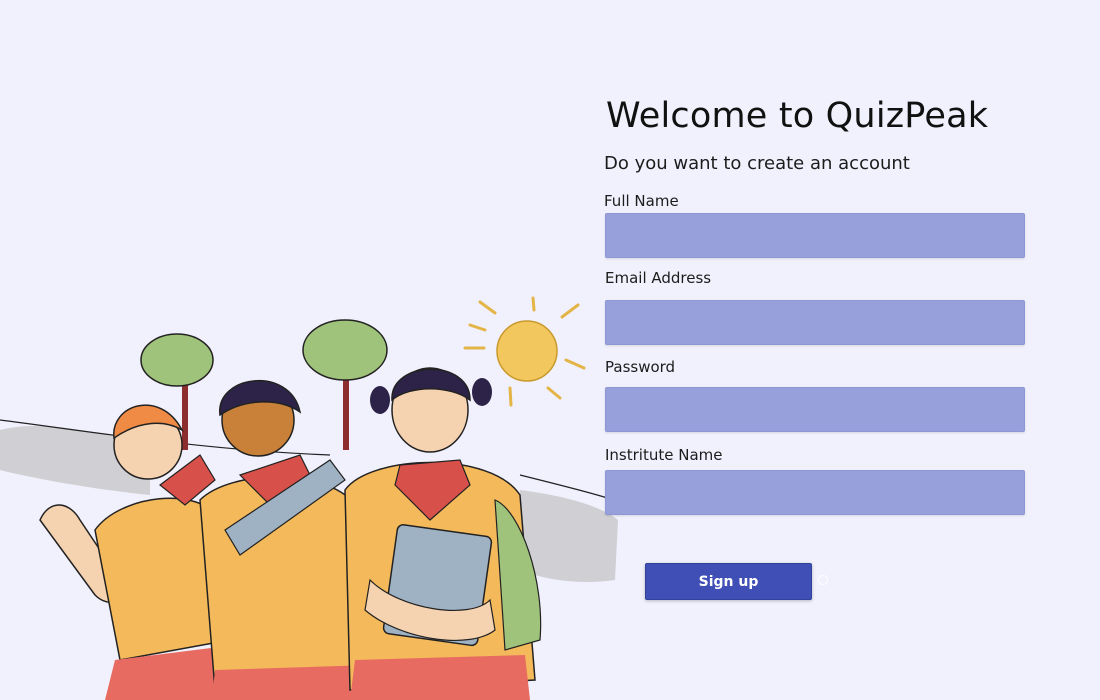  Describe the element at coordinates (664, 455) in the screenshot. I see `institute-label: Instritute Name` at that location.